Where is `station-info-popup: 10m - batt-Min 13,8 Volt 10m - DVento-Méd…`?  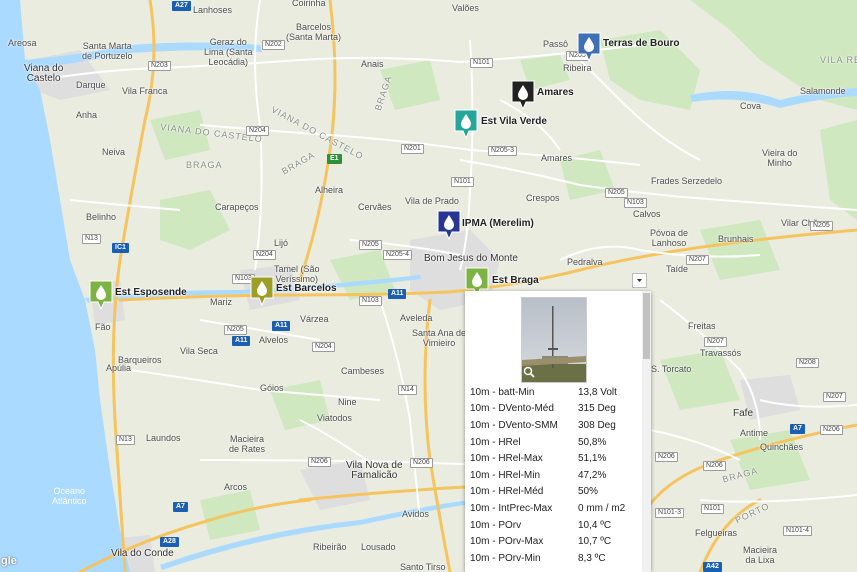
station-info-popup: 10m - batt-Min 13,8 Volt 10m - DVento-Méd… is located at coordinates (558, 431).